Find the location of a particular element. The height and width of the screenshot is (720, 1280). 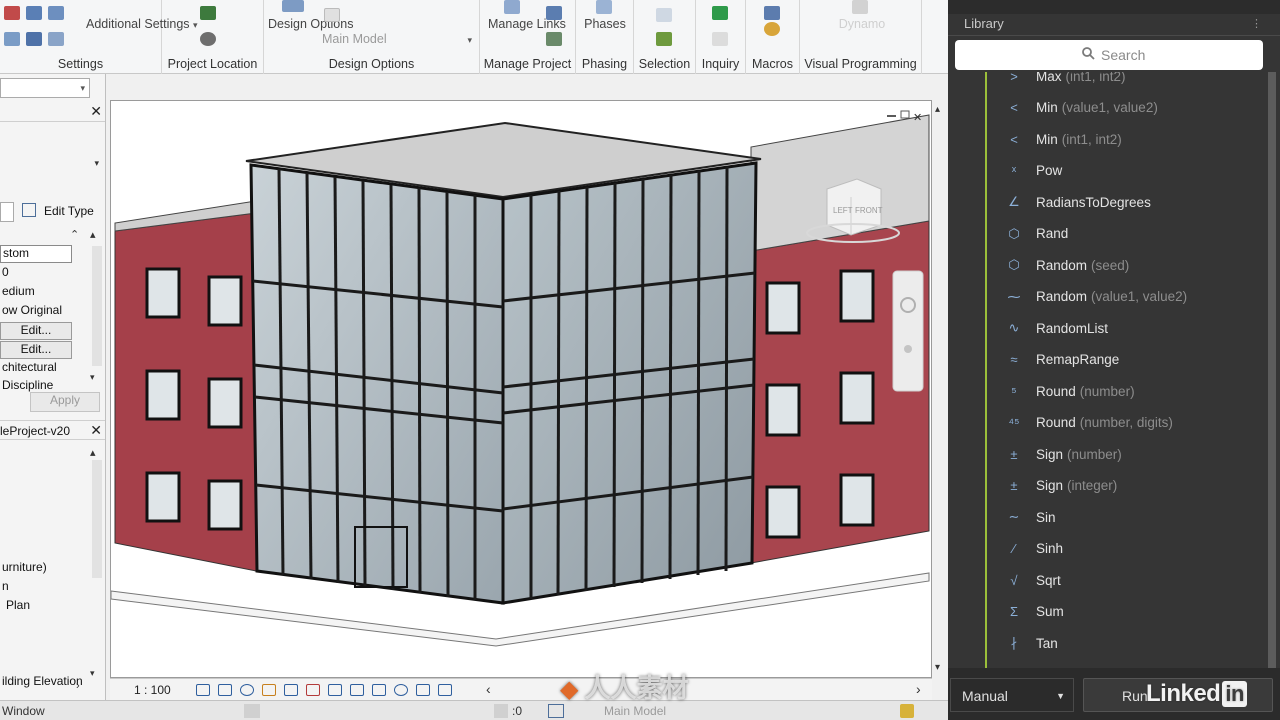

properties-scrollbar is located at coordinates (97, 306).